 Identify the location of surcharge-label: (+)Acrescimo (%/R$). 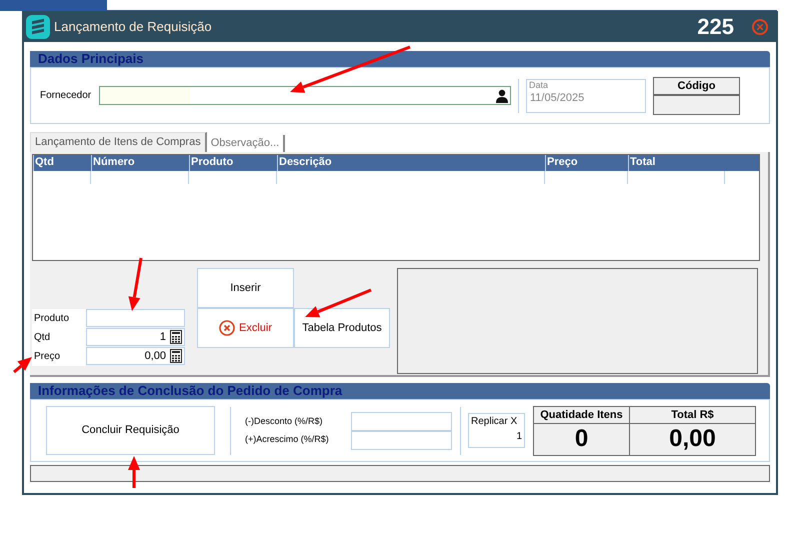
(287, 439).